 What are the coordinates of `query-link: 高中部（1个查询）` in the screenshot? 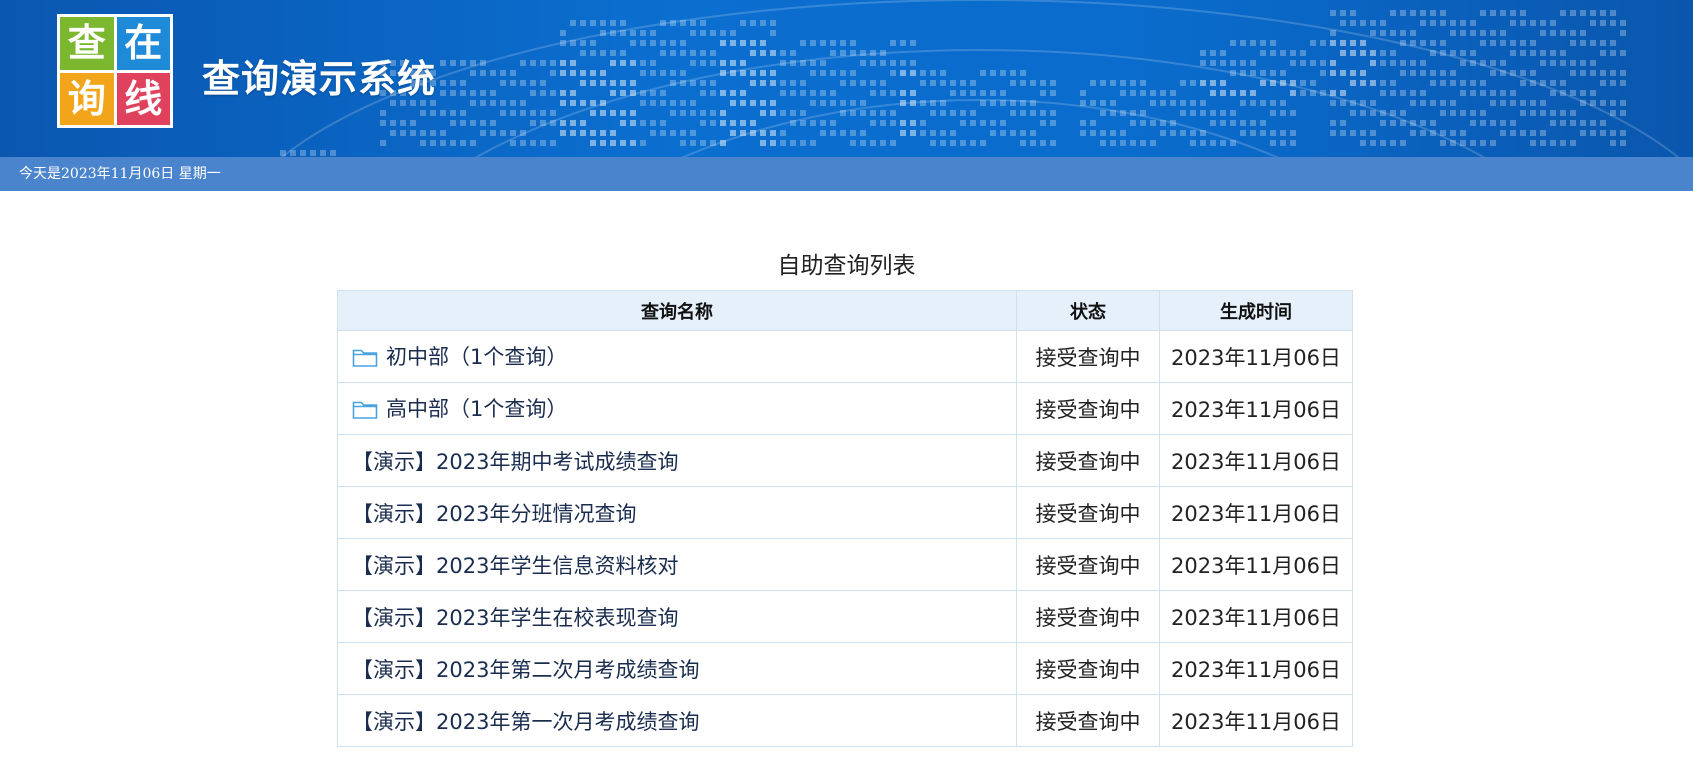 It's located at (476, 409).